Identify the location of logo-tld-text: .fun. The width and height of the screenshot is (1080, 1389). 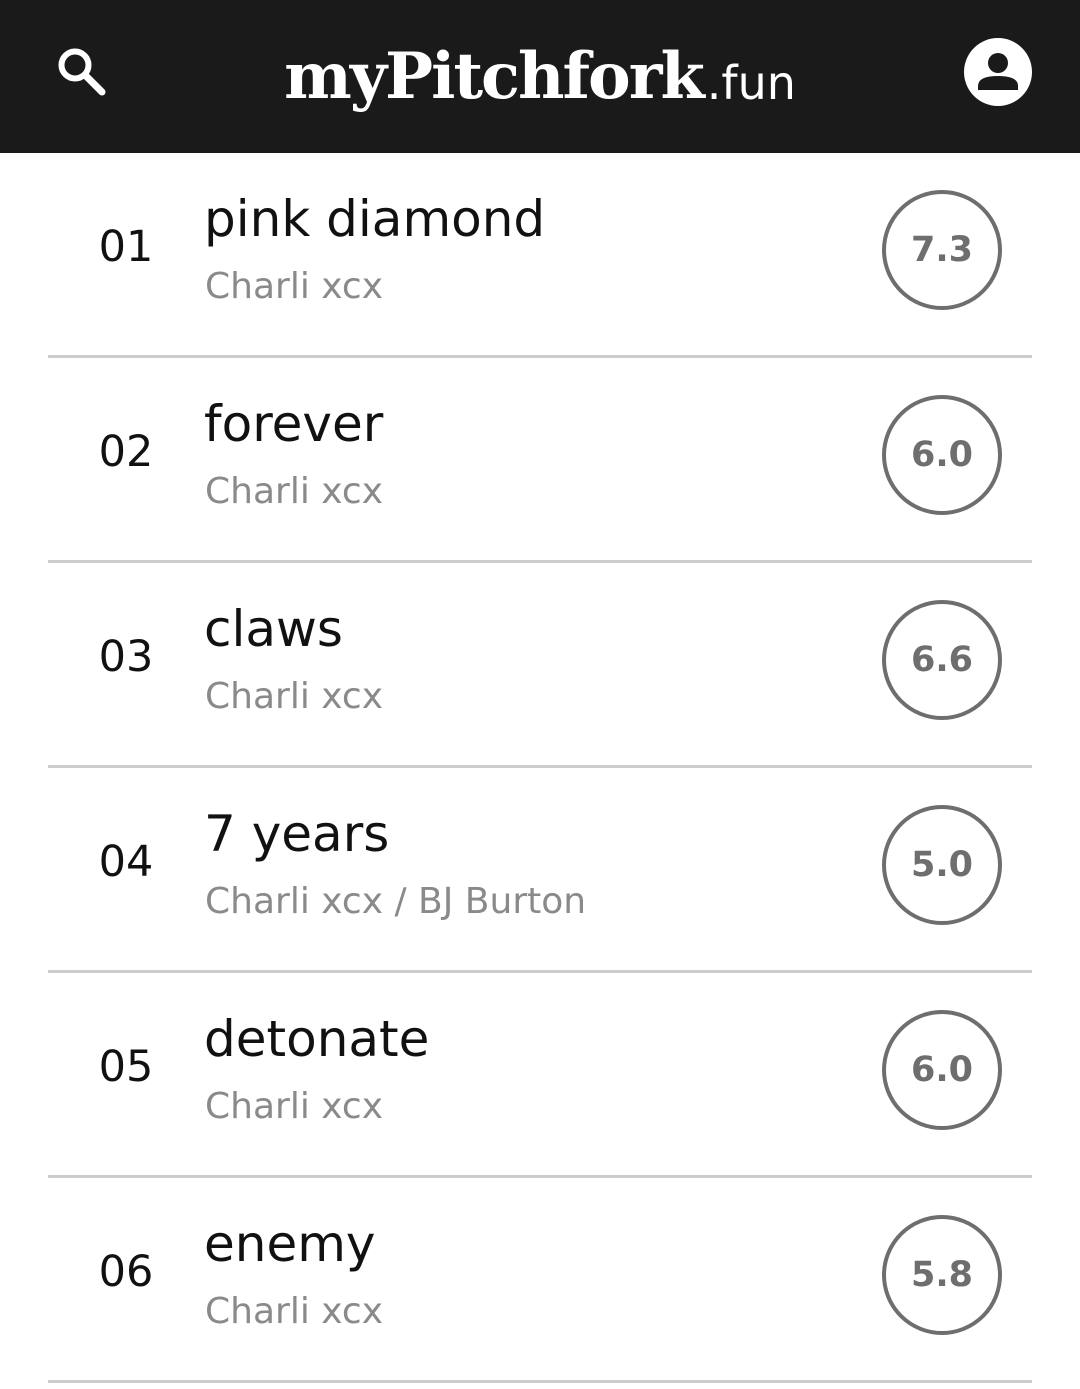
(751, 82).